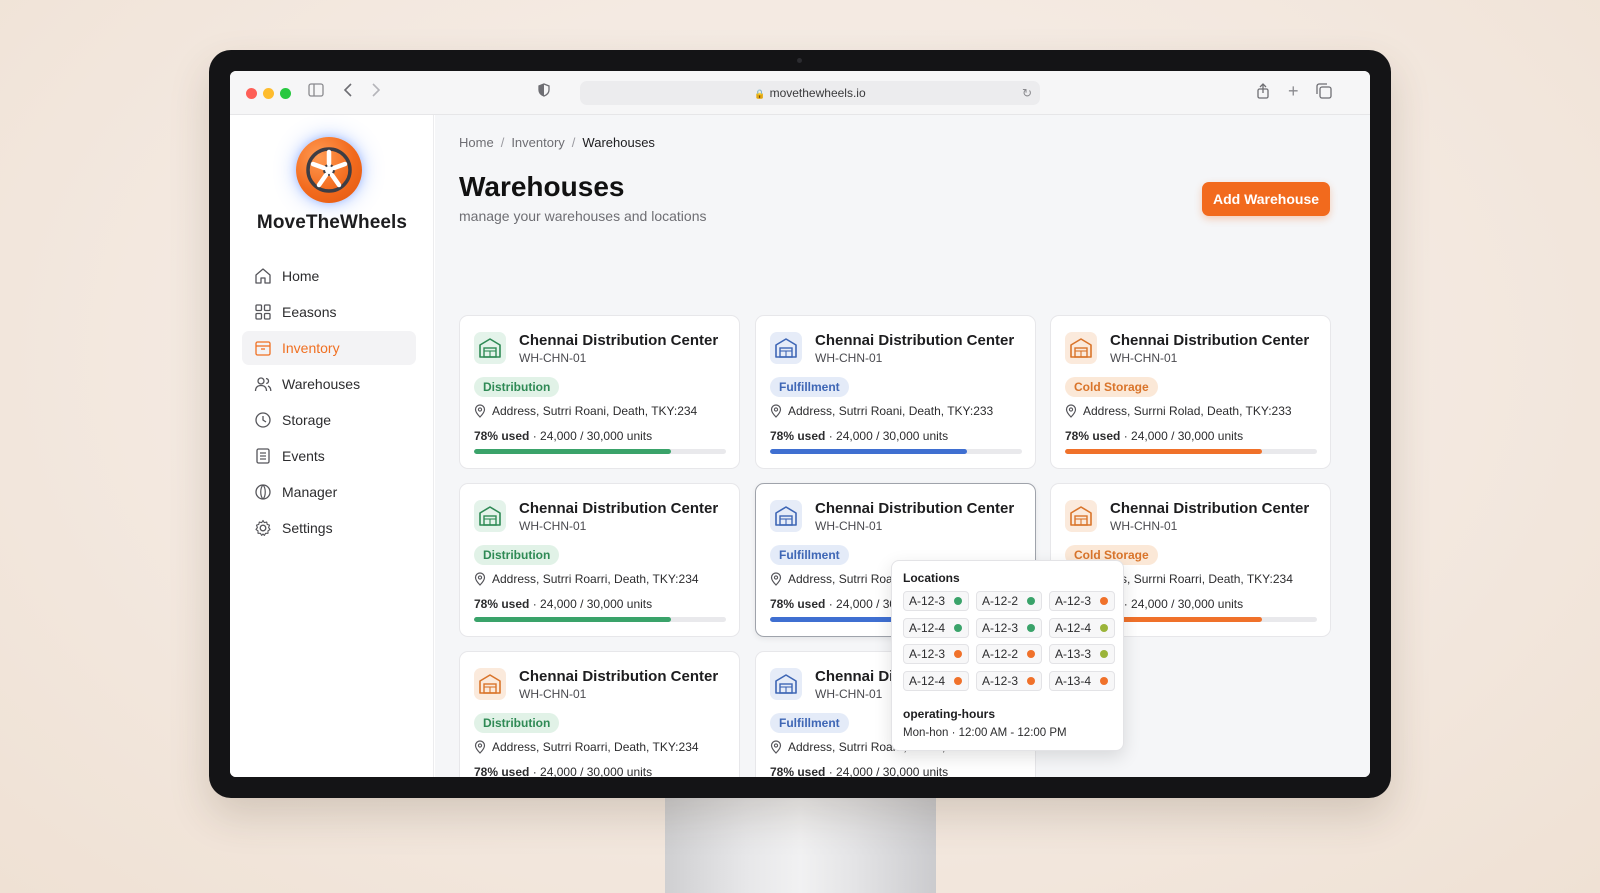 Image resolution: width=1600 pixels, height=893 pixels. I want to click on sidebar-item-label: Home, so click(301, 276).